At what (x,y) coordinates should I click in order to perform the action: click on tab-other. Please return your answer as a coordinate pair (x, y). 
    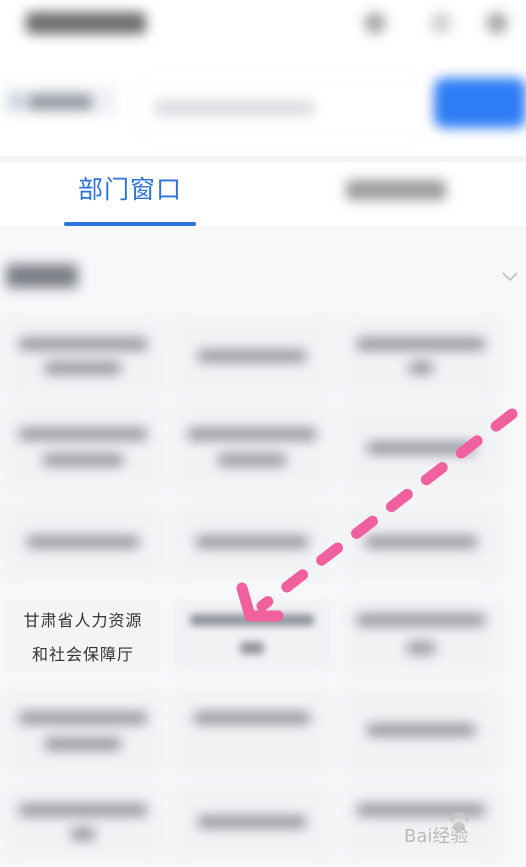
    Looking at the image, I should click on (396, 190).